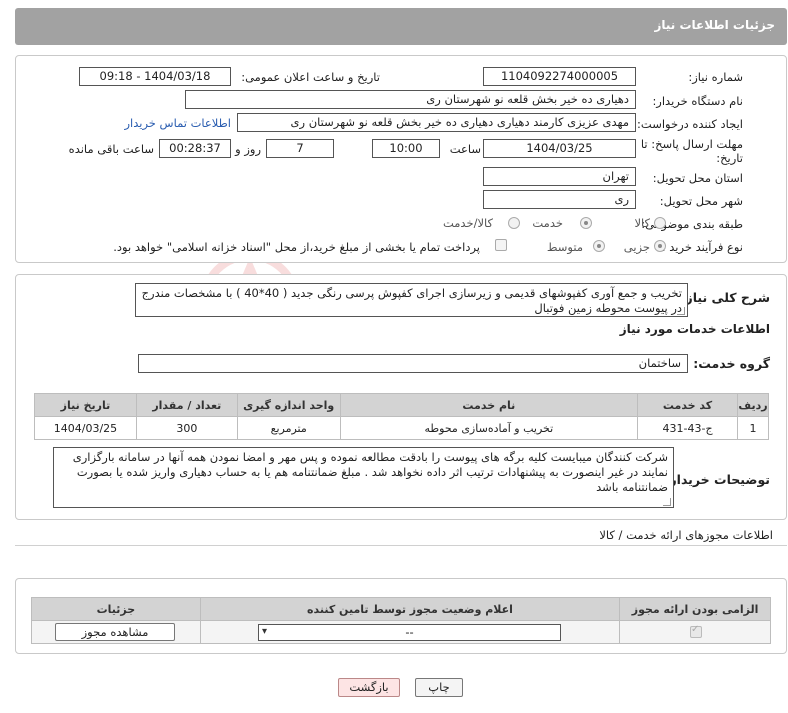  I want to click on remaining-time-field: 00:28:37, so click(195, 148).